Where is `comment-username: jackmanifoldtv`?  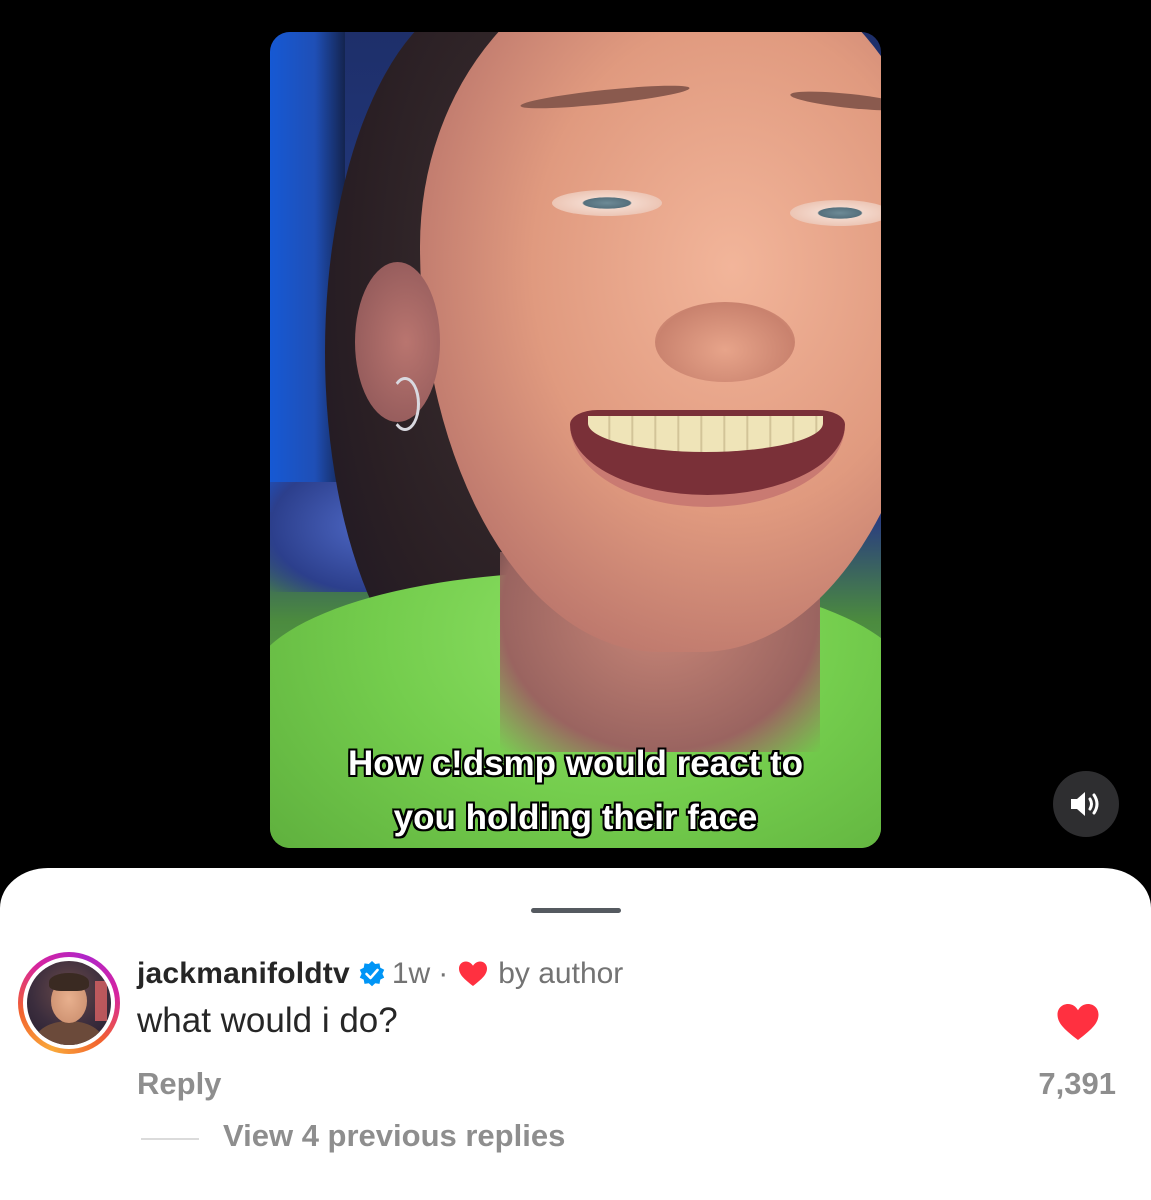 comment-username: jackmanifoldtv is located at coordinates (243, 974).